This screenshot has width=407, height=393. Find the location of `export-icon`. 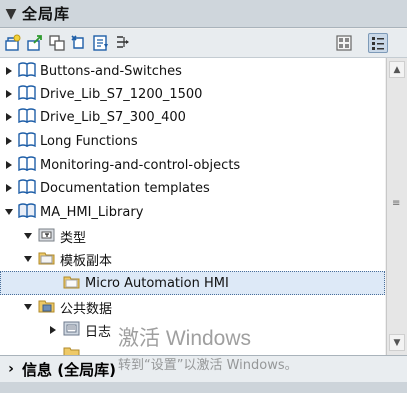

export-icon is located at coordinates (123, 42).